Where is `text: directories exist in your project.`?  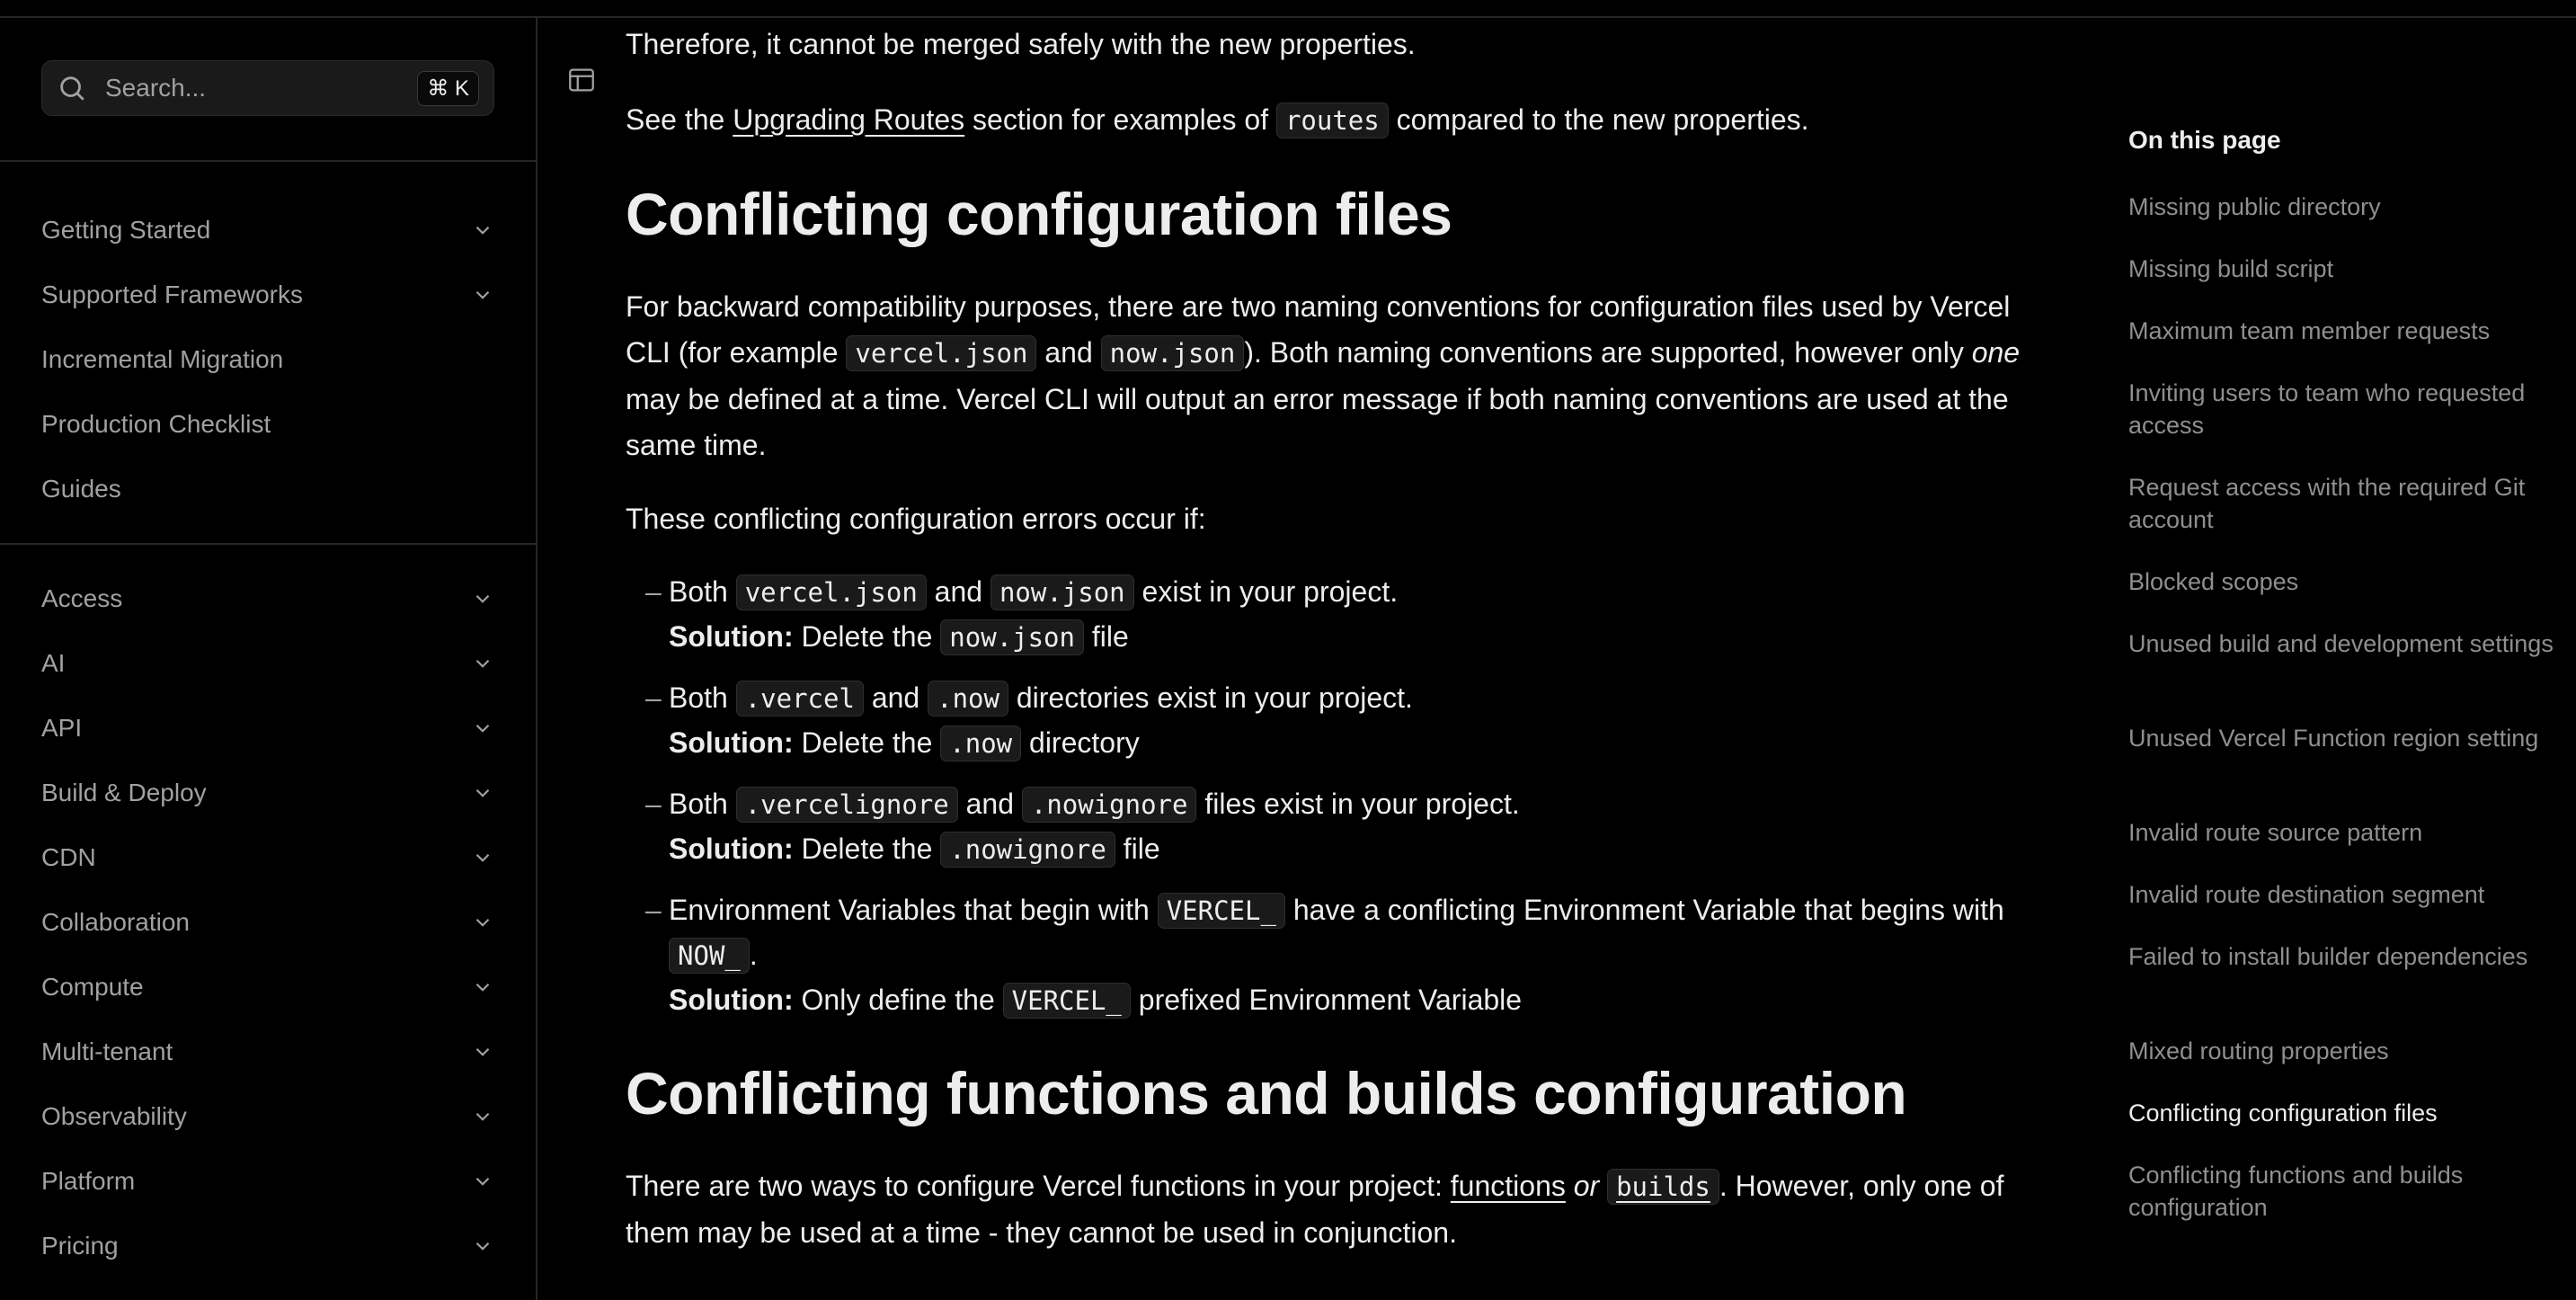
text: directories exist in your project. is located at coordinates (1210, 697).